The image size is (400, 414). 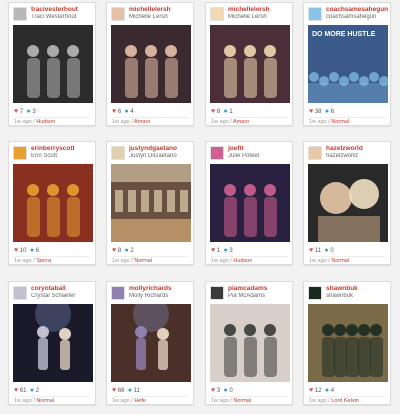 What do you see at coordinates (357, 288) in the screenshot?
I see `username-link: shawnbuk` at bounding box center [357, 288].